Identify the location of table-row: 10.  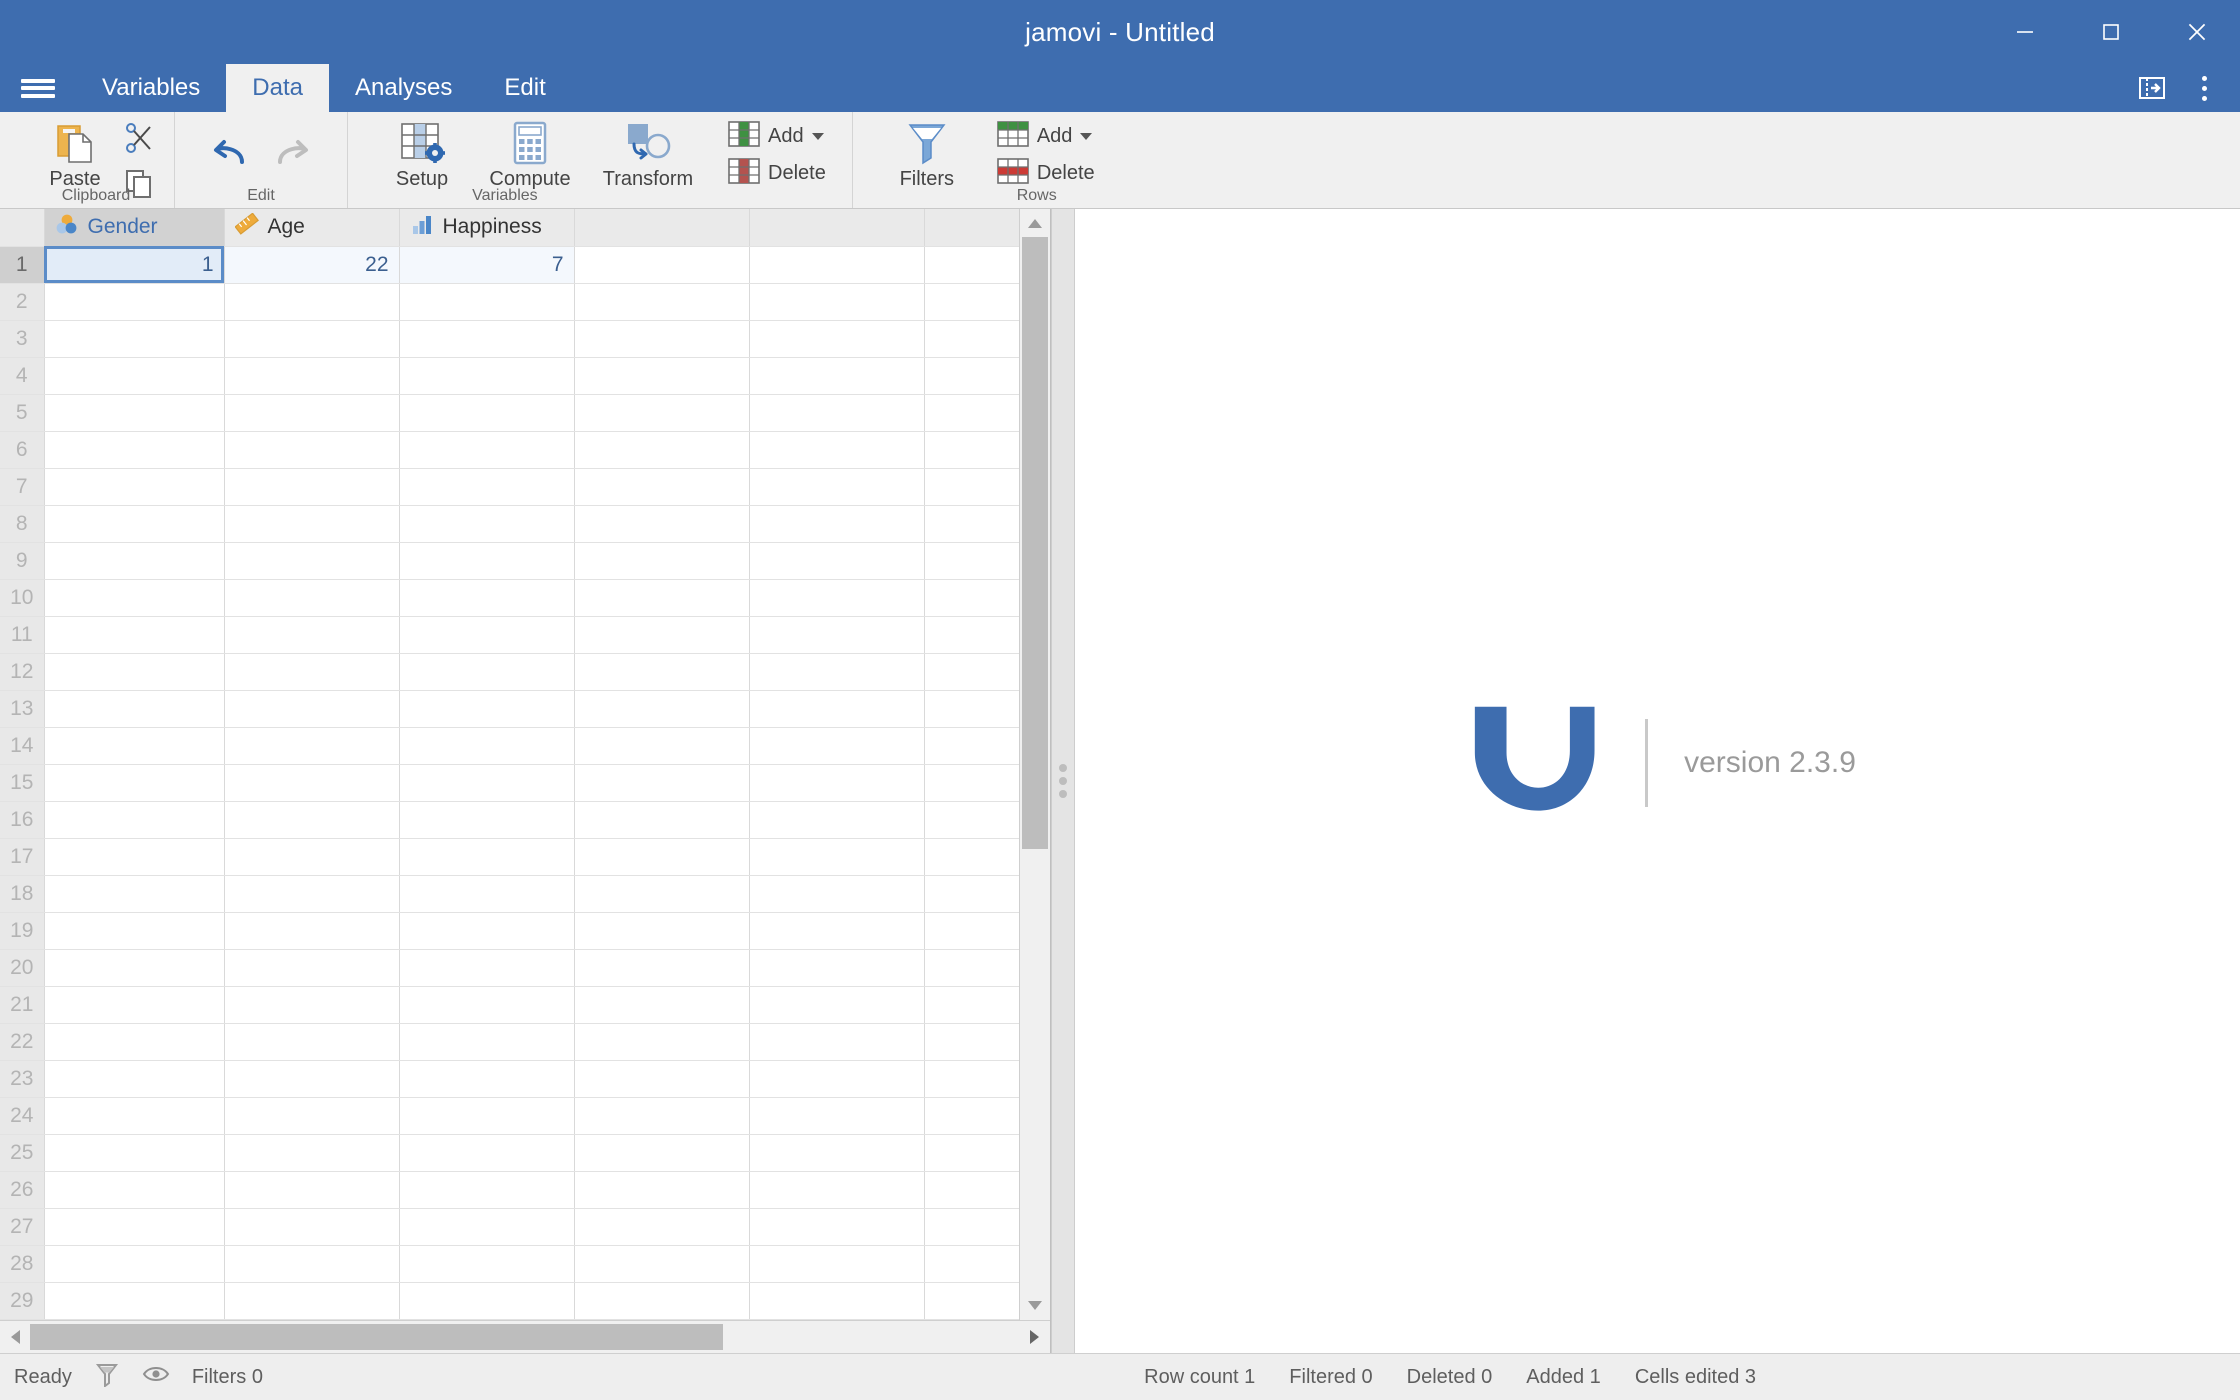
(509, 598).